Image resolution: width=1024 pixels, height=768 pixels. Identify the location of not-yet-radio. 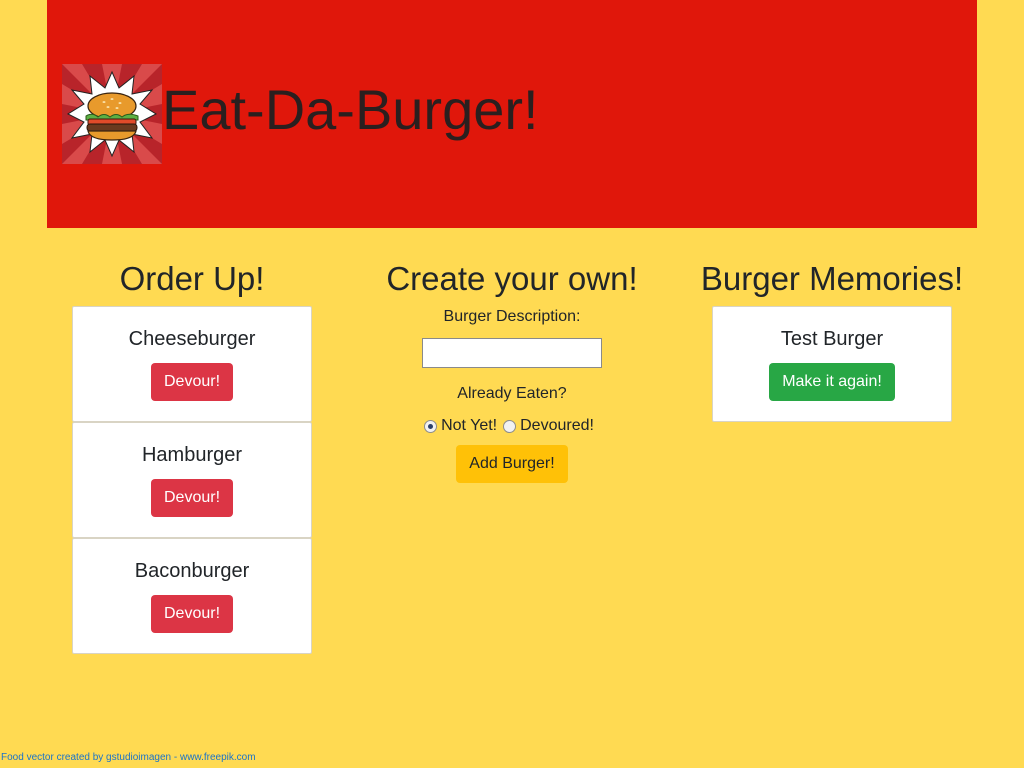
(431, 426).